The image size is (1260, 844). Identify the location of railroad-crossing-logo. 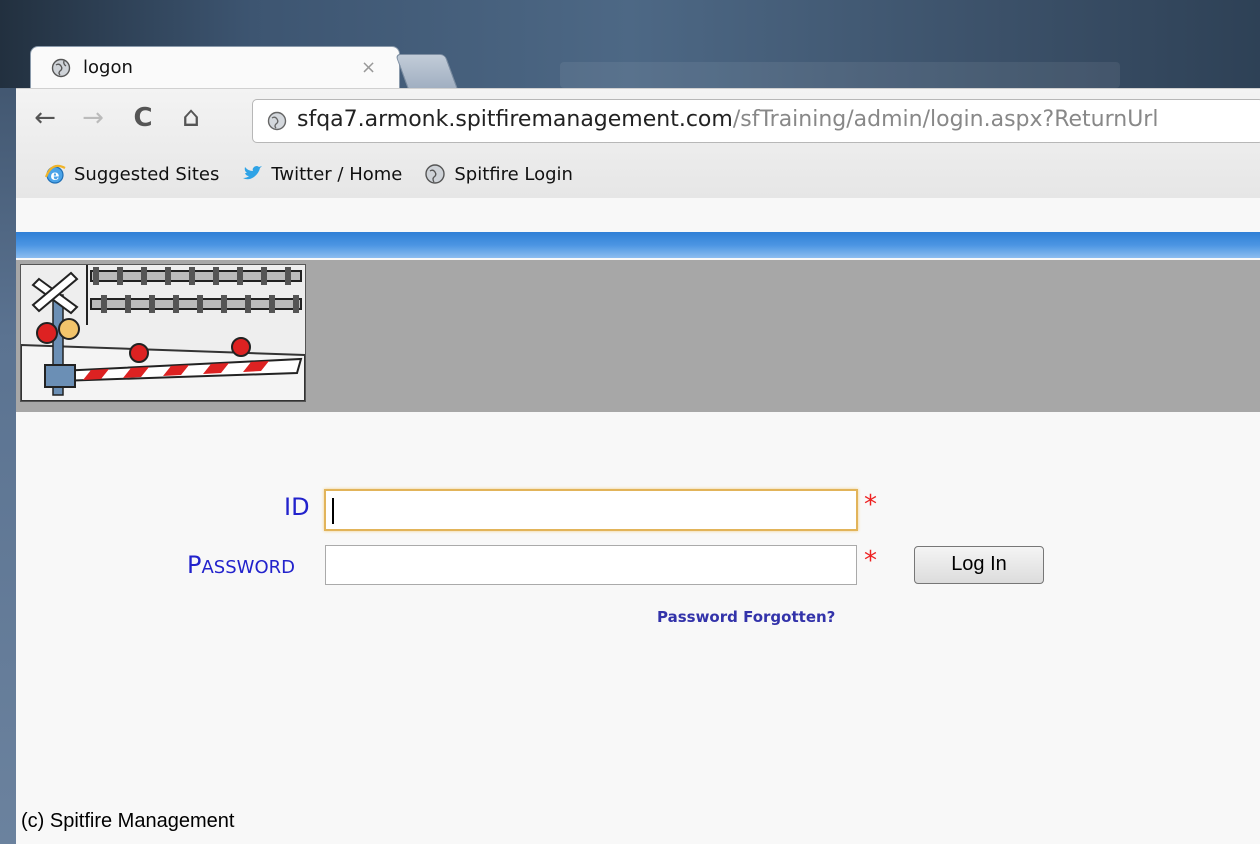
(163, 333).